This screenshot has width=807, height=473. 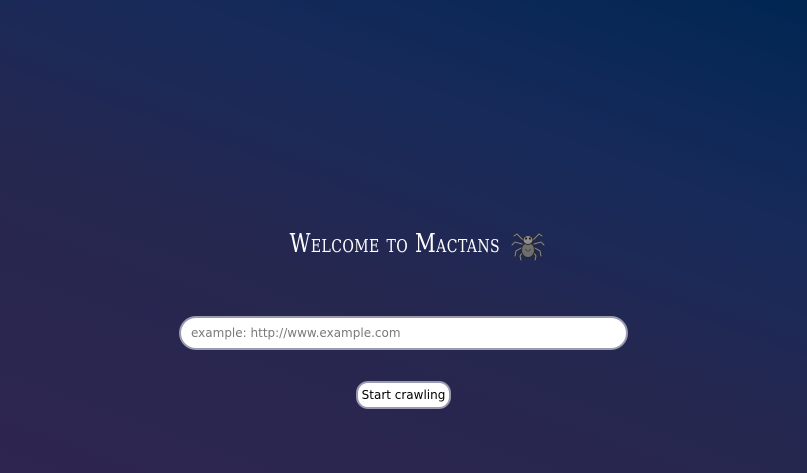 What do you see at coordinates (394, 244) in the screenshot?
I see `page-title: Welcome to Mactans` at bounding box center [394, 244].